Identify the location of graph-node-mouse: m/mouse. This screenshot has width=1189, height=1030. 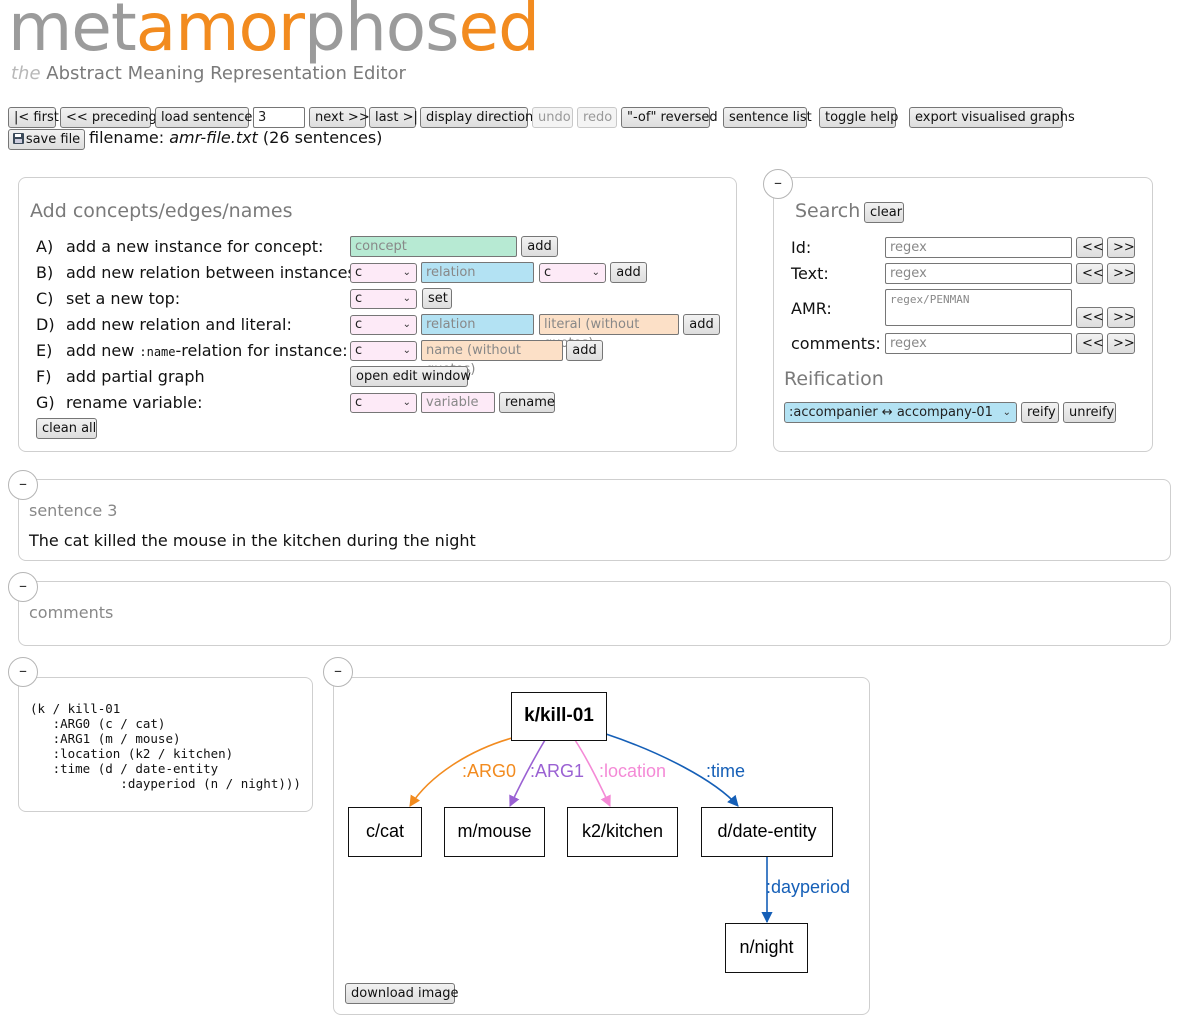
(494, 832).